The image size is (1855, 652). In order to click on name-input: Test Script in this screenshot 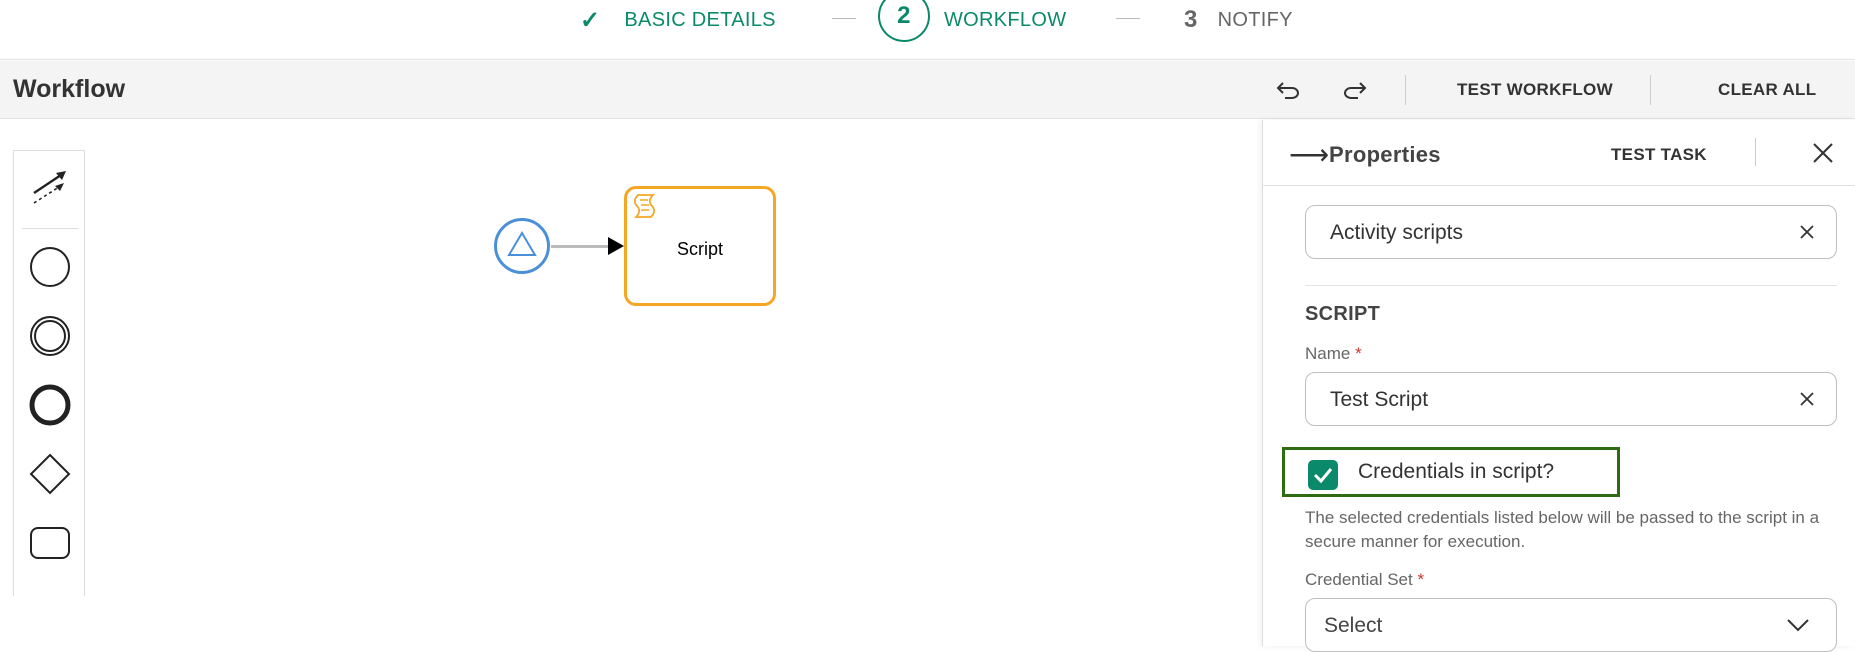, I will do `click(1571, 399)`.